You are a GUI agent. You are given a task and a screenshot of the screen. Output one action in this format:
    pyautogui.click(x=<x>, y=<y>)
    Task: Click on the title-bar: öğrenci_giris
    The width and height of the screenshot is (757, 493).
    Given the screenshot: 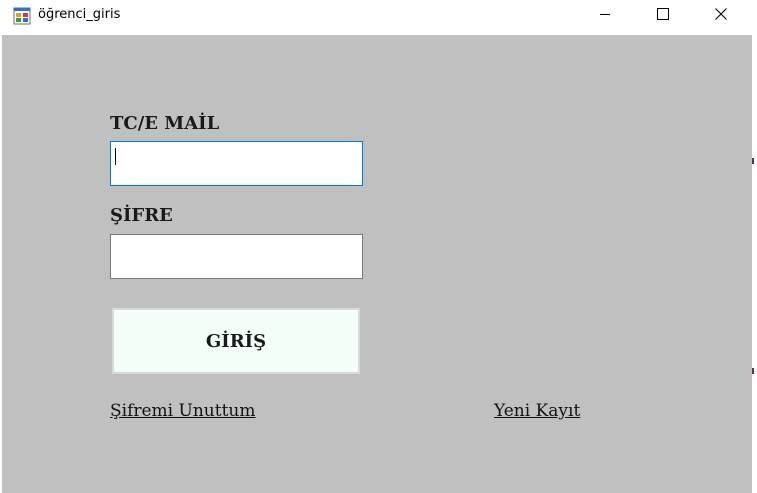 What is the action you would take?
    pyautogui.click(x=376, y=17)
    